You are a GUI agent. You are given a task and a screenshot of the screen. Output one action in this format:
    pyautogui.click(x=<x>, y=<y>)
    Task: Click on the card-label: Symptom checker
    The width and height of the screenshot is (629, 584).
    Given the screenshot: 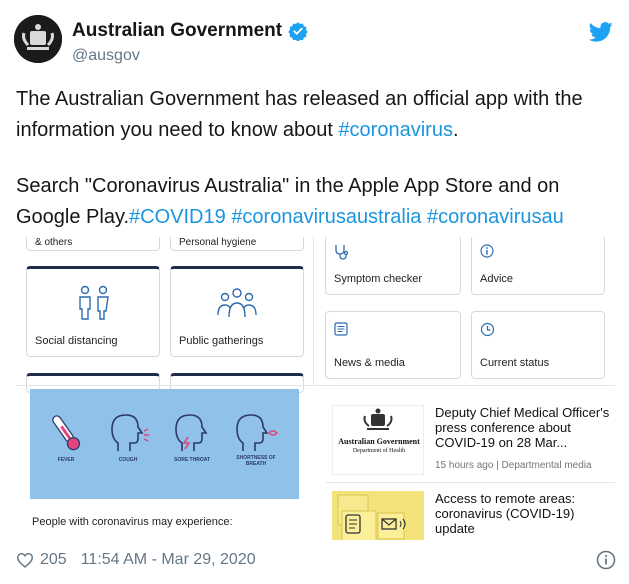 What is the action you would take?
    pyautogui.click(x=378, y=279)
    